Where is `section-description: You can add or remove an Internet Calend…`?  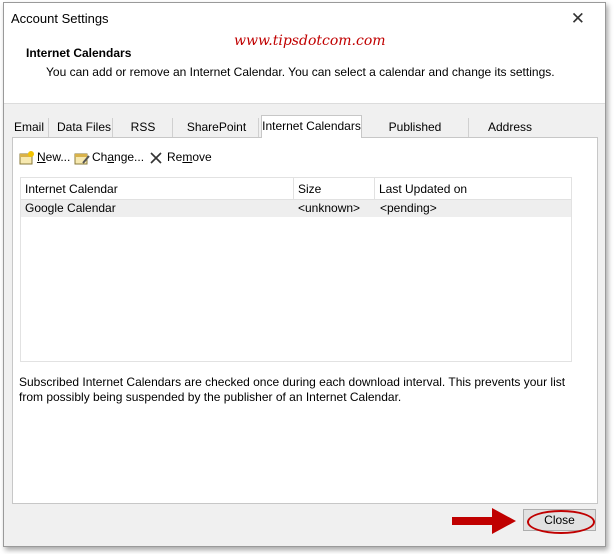 section-description: You can add or remove an Internet Calend… is located at coordinates (300, 72).